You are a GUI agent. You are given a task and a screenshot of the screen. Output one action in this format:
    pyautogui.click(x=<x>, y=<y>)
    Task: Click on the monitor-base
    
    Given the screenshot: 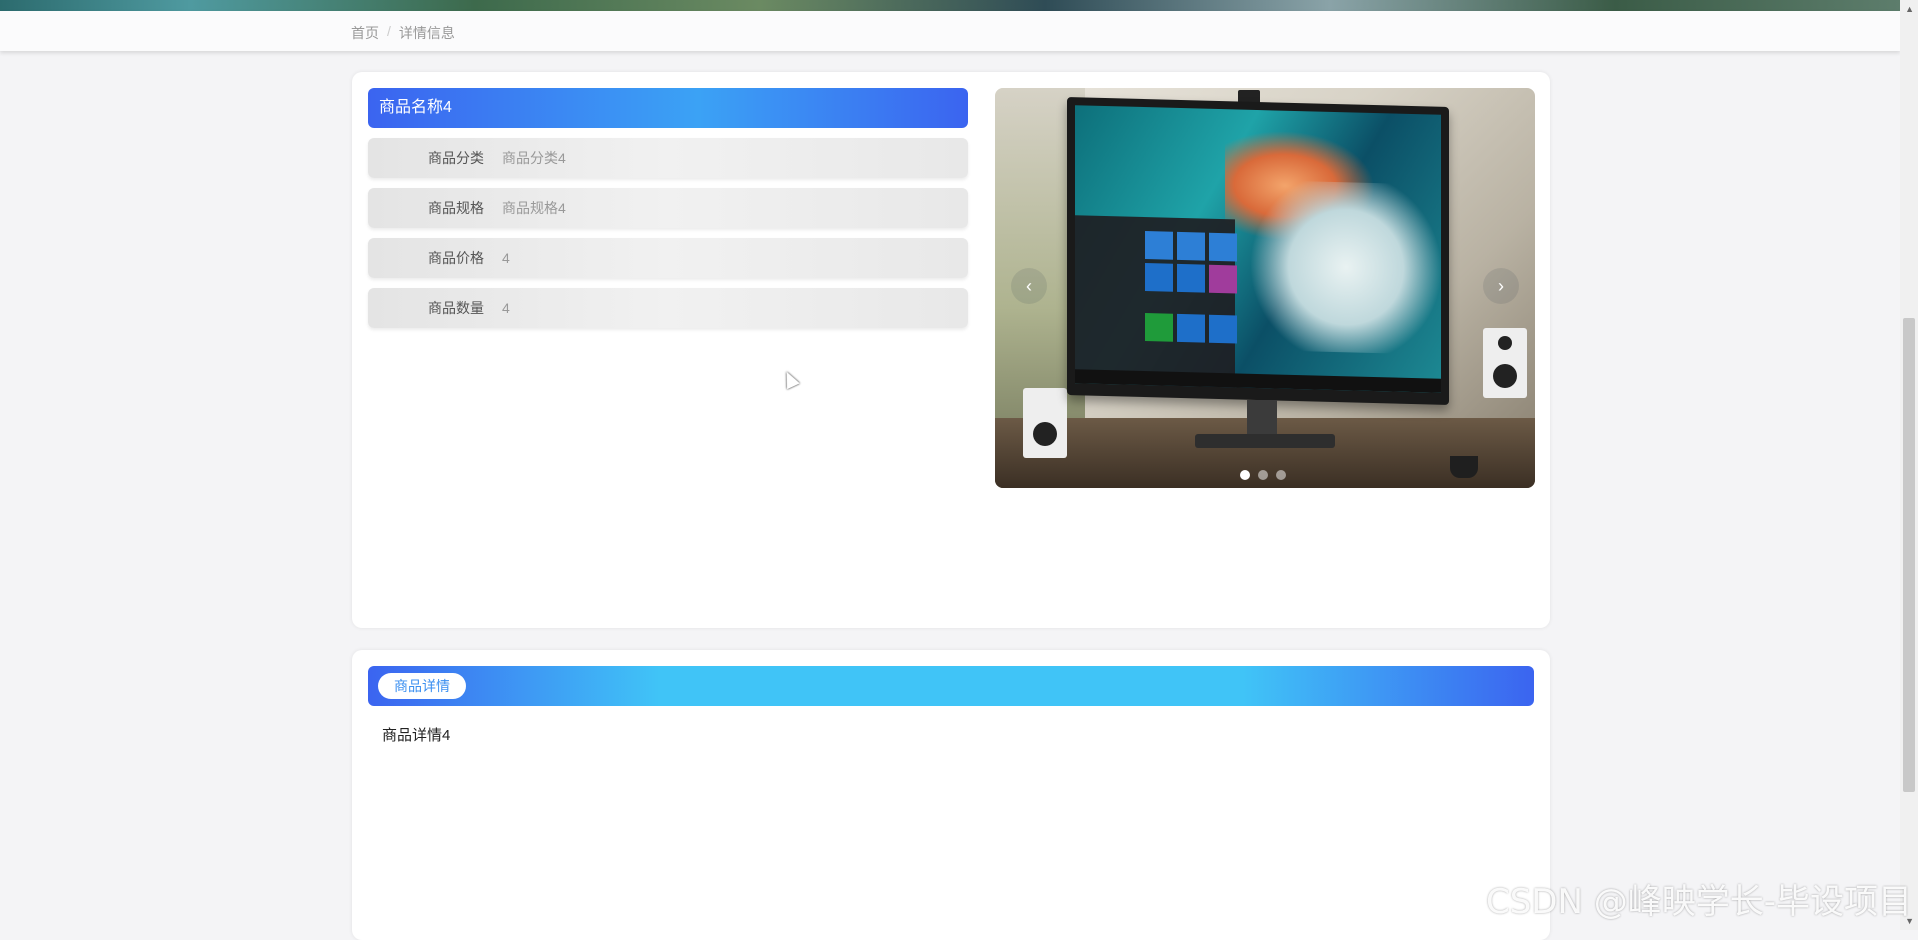 What is the action you would take?
    pyautogui.click(x=1265, y=441)
    